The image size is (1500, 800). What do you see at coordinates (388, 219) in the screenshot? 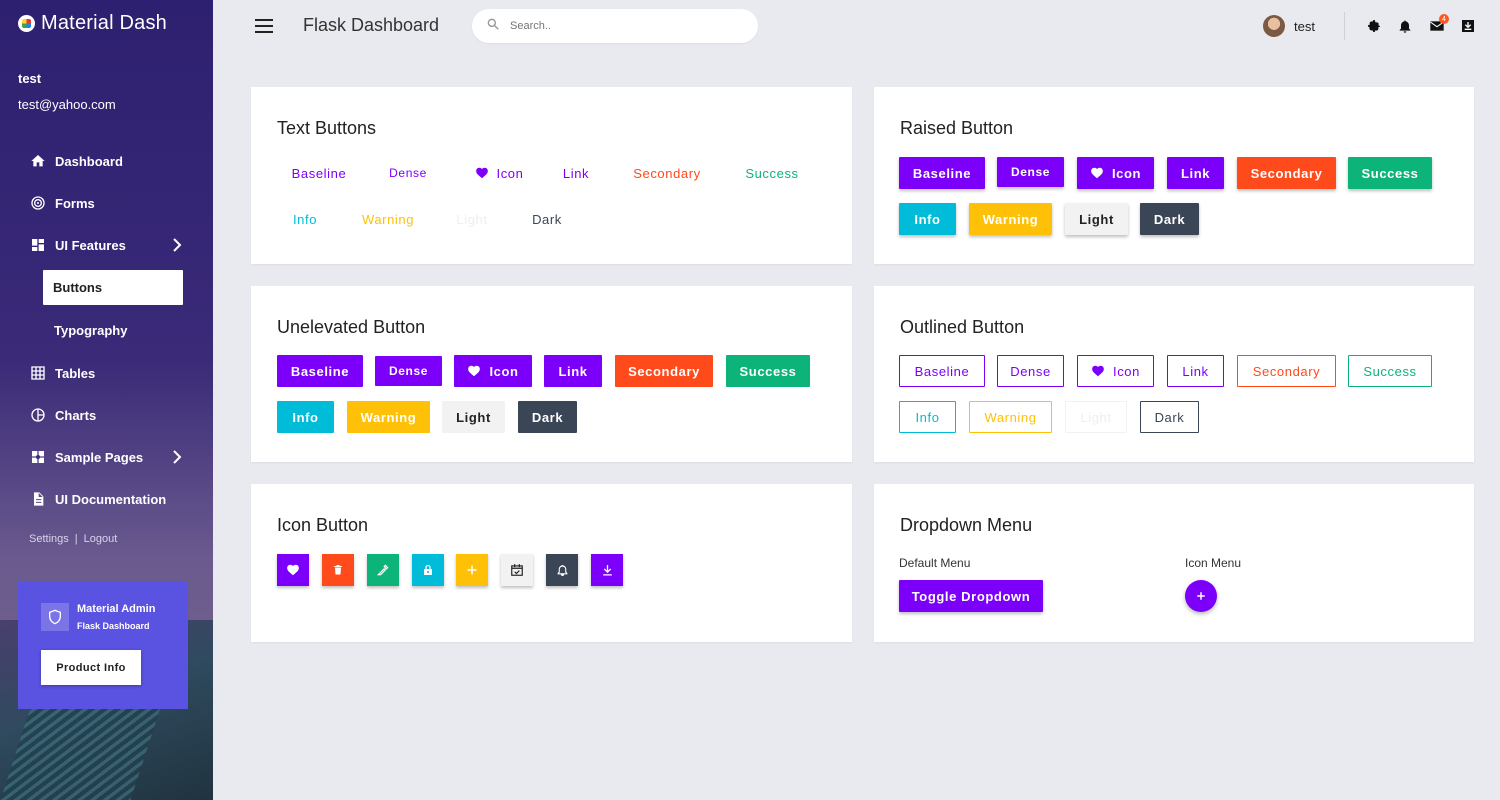
I see `warning-text-button: Warning` at bounding box center [388, 219].